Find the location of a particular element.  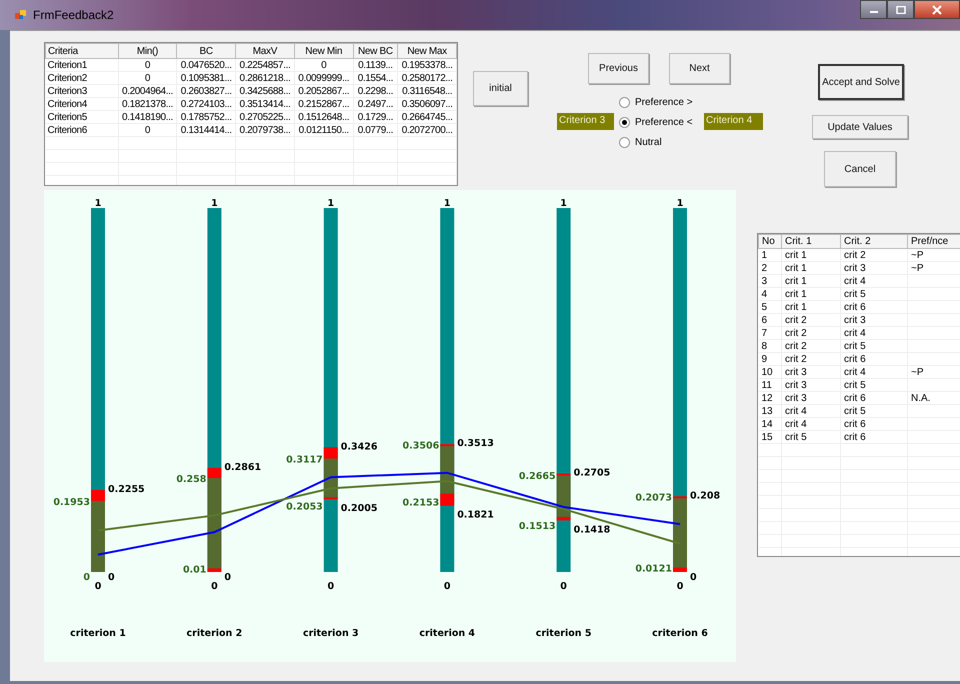

accept-solve-button: Accept and Solve is located at coordinates (861, 82).